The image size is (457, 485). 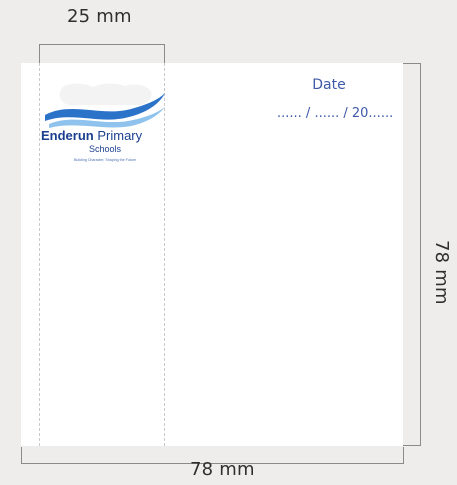 I want to click on bottom-dimension-tick-left, so click(x=21, y=455).